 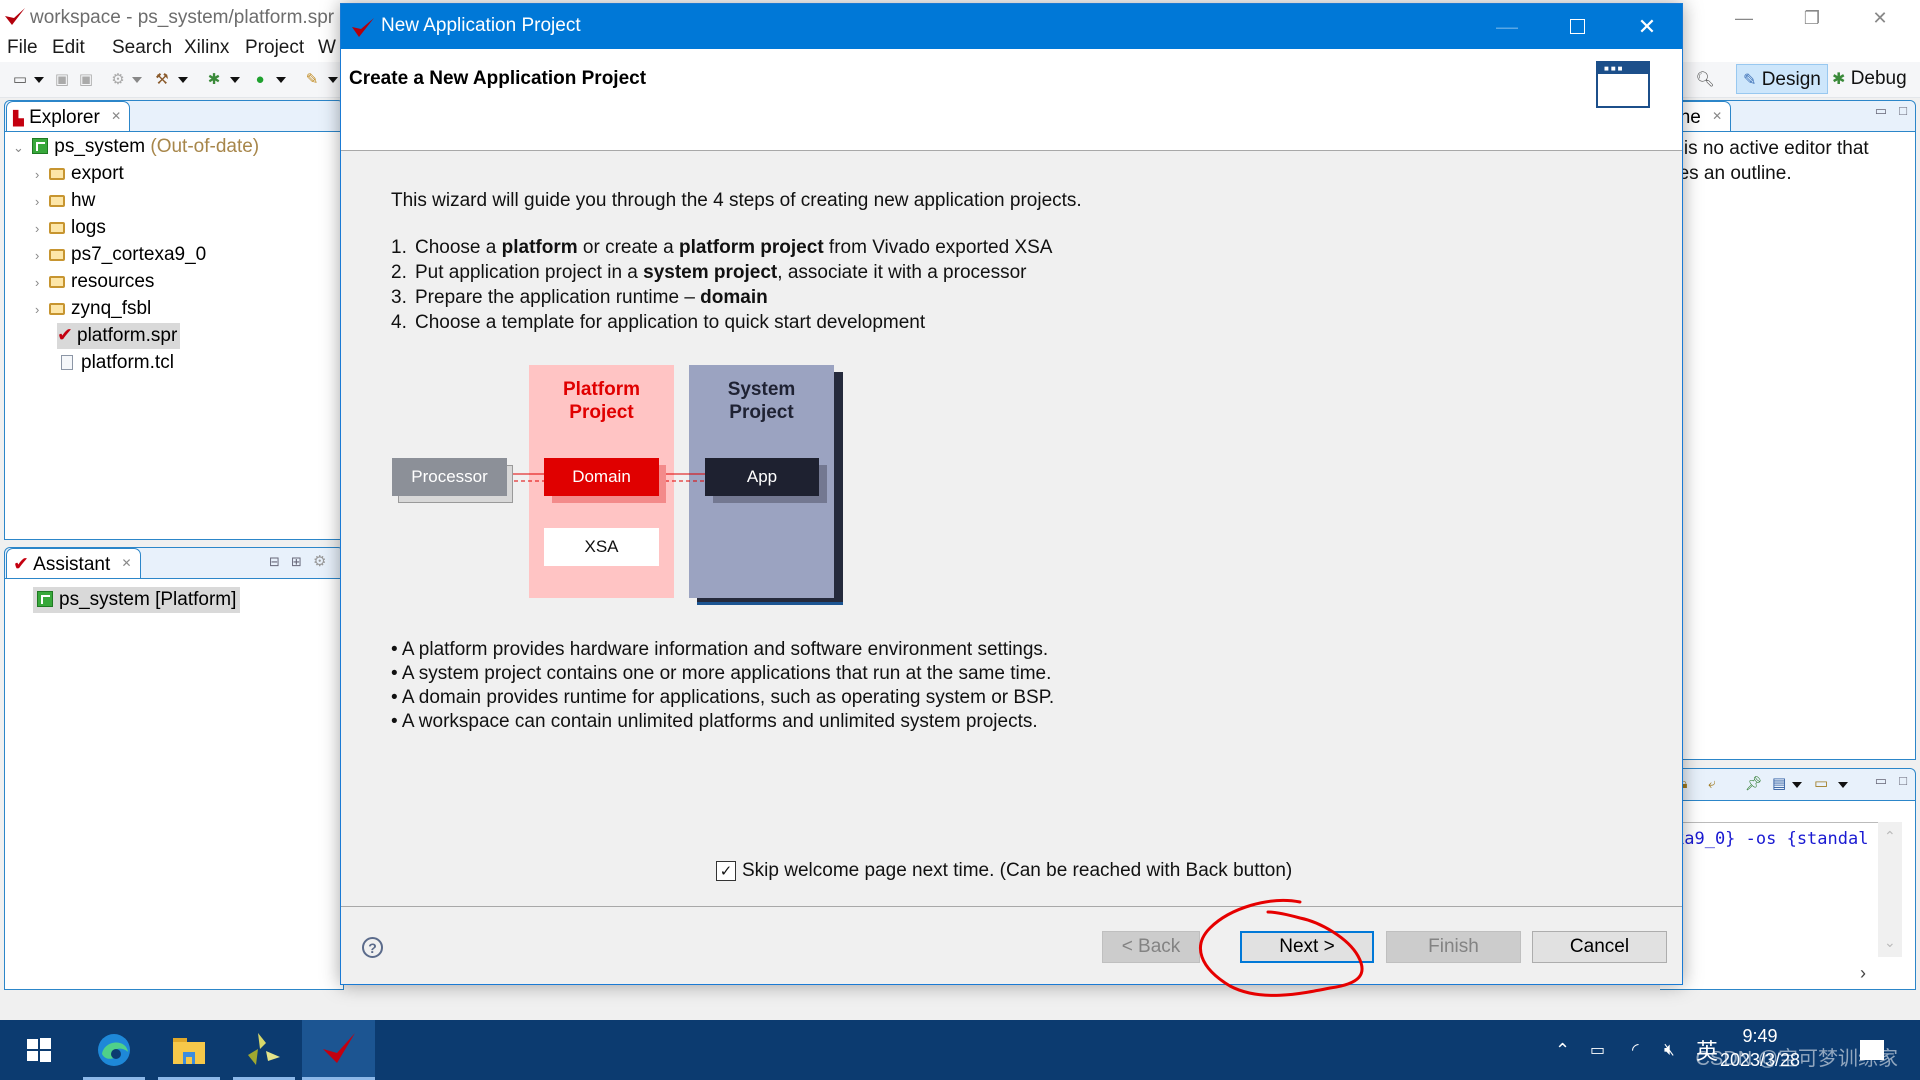 I want to click on build-hammer-icon: ⚒, so click(x=162, y=80).